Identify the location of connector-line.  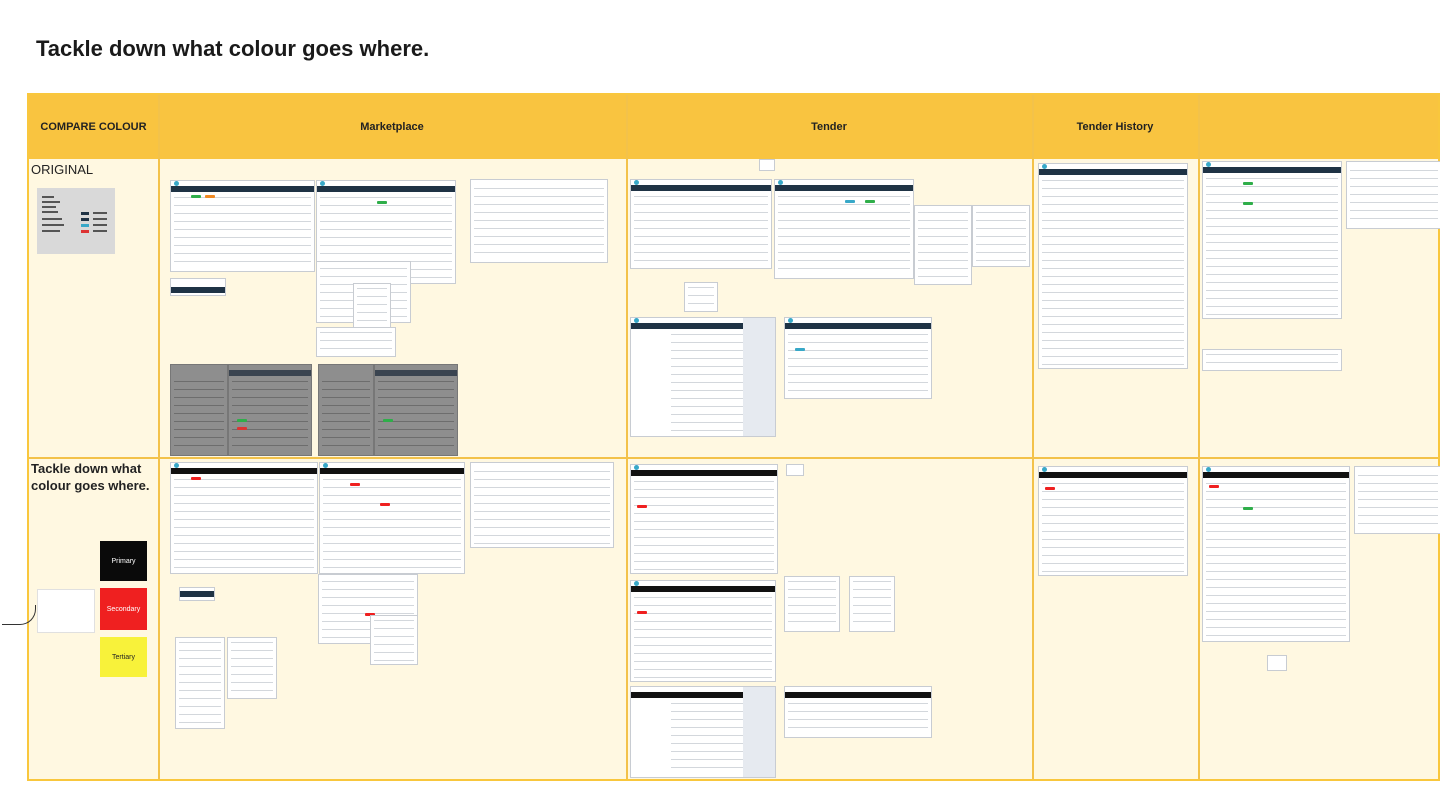
(19, 615).